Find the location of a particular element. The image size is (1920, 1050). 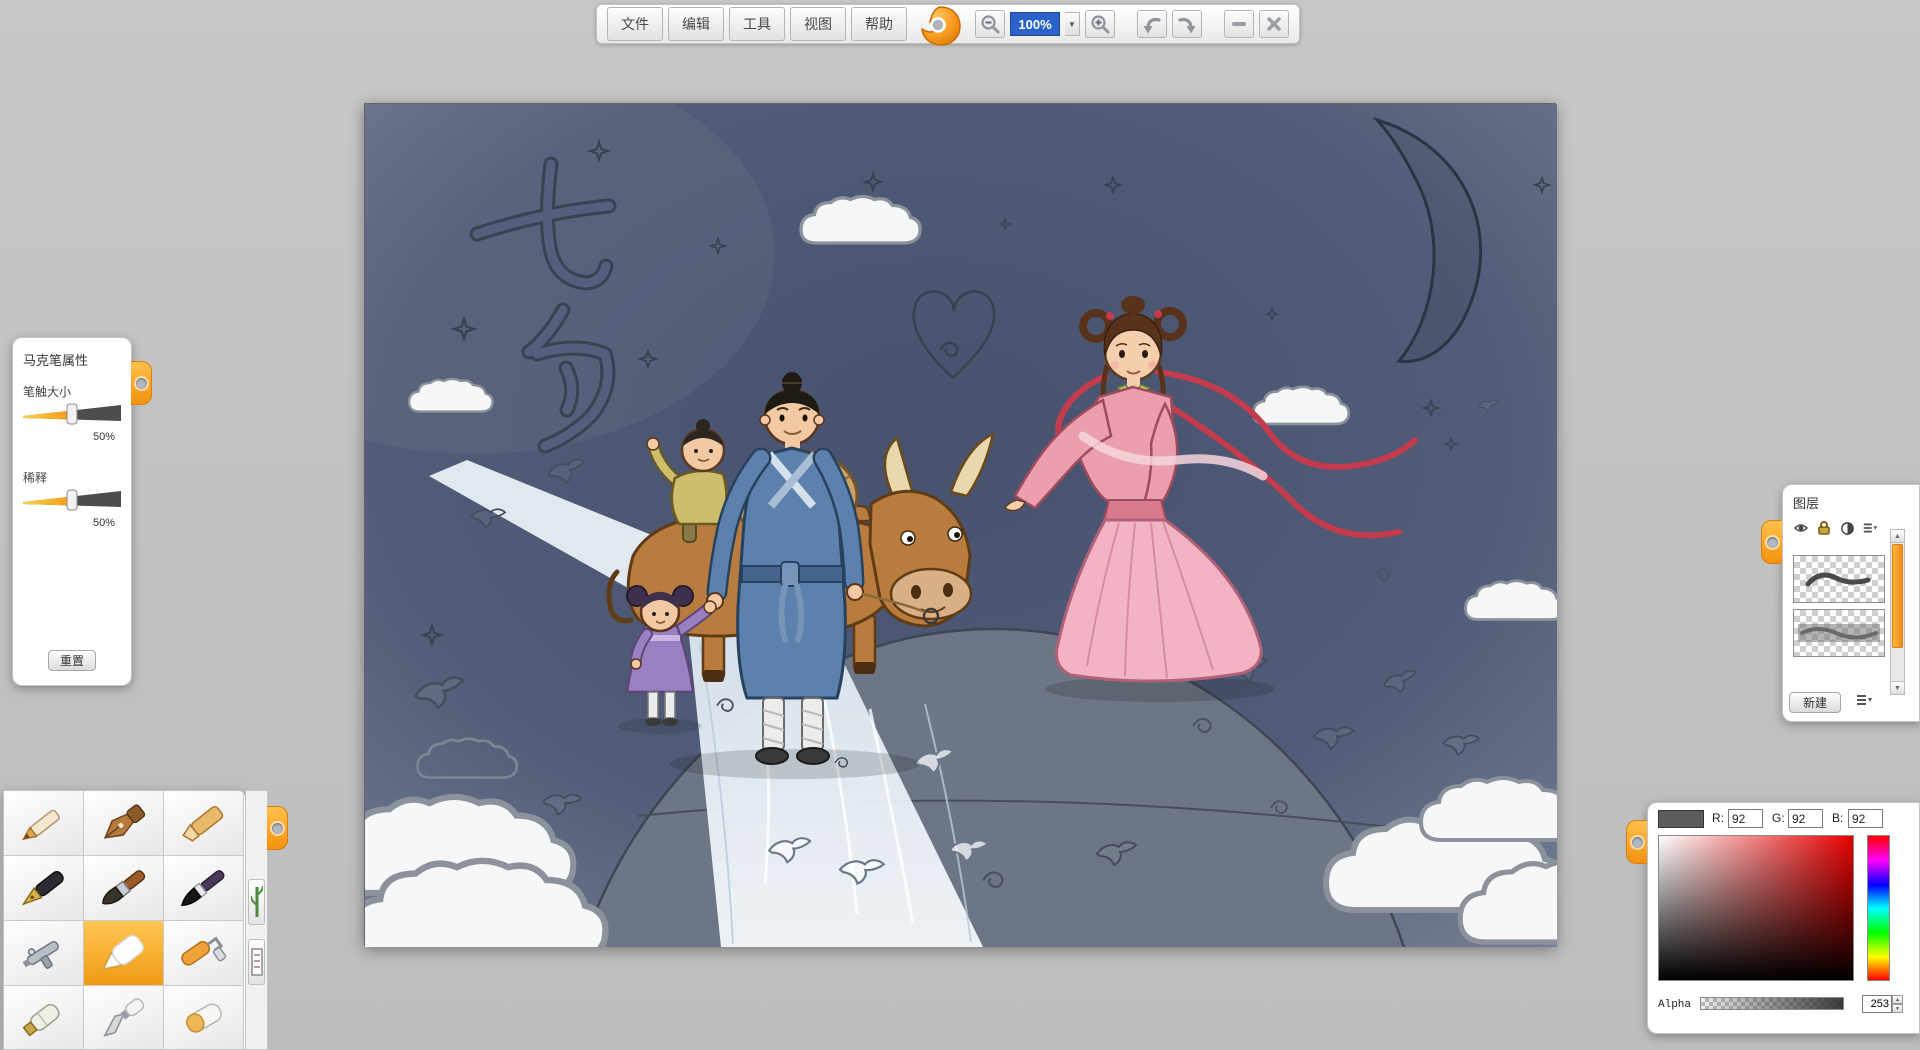

zoom-out-button is located at coordinates (990, 24).